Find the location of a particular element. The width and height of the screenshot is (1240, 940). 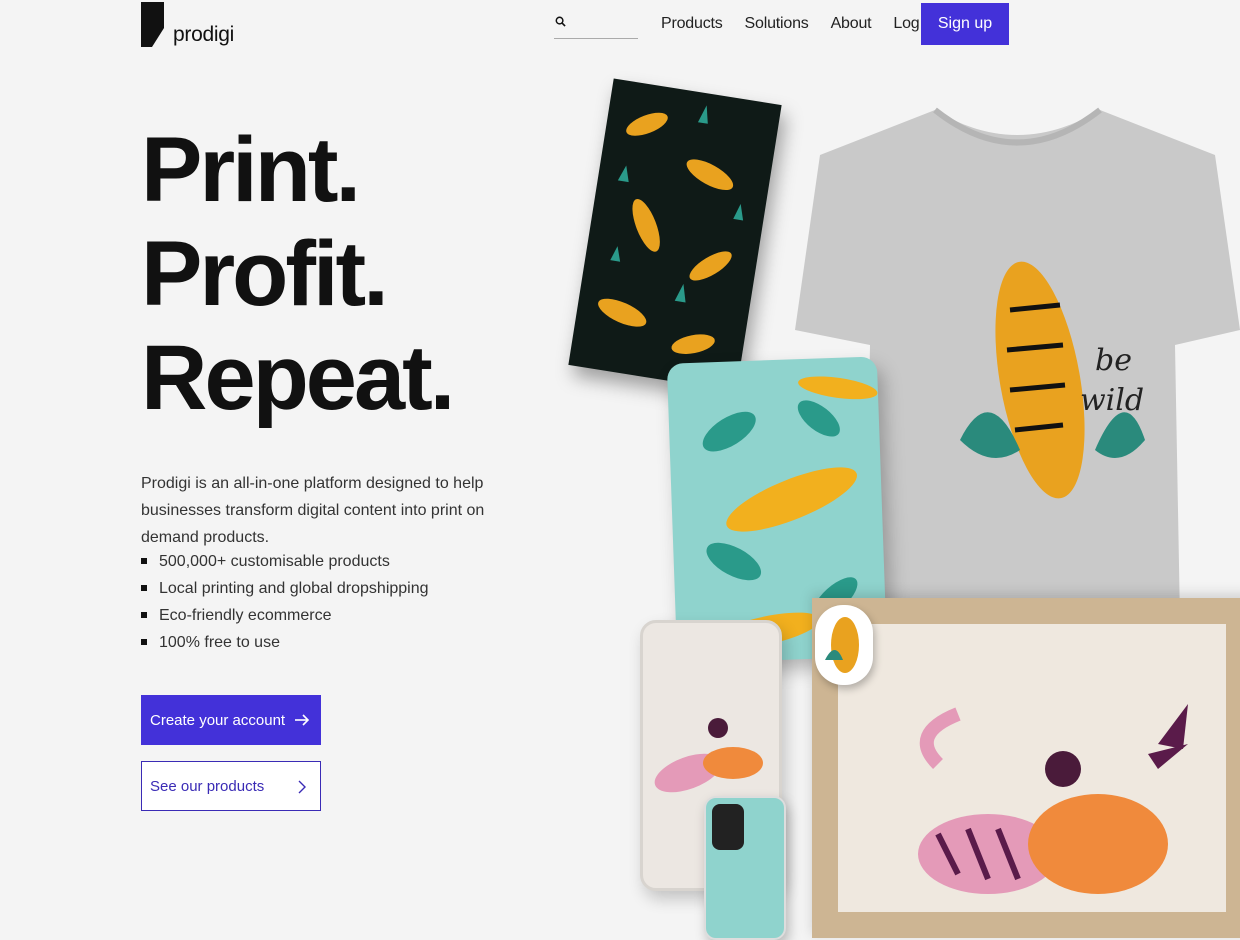

tiger-poster-image is located at coordinates (675, 235).